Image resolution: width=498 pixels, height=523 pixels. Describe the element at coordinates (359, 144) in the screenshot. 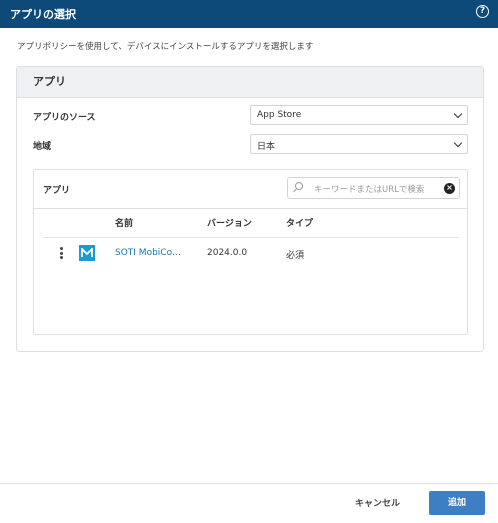

I see `region-select: 日本` at that location.